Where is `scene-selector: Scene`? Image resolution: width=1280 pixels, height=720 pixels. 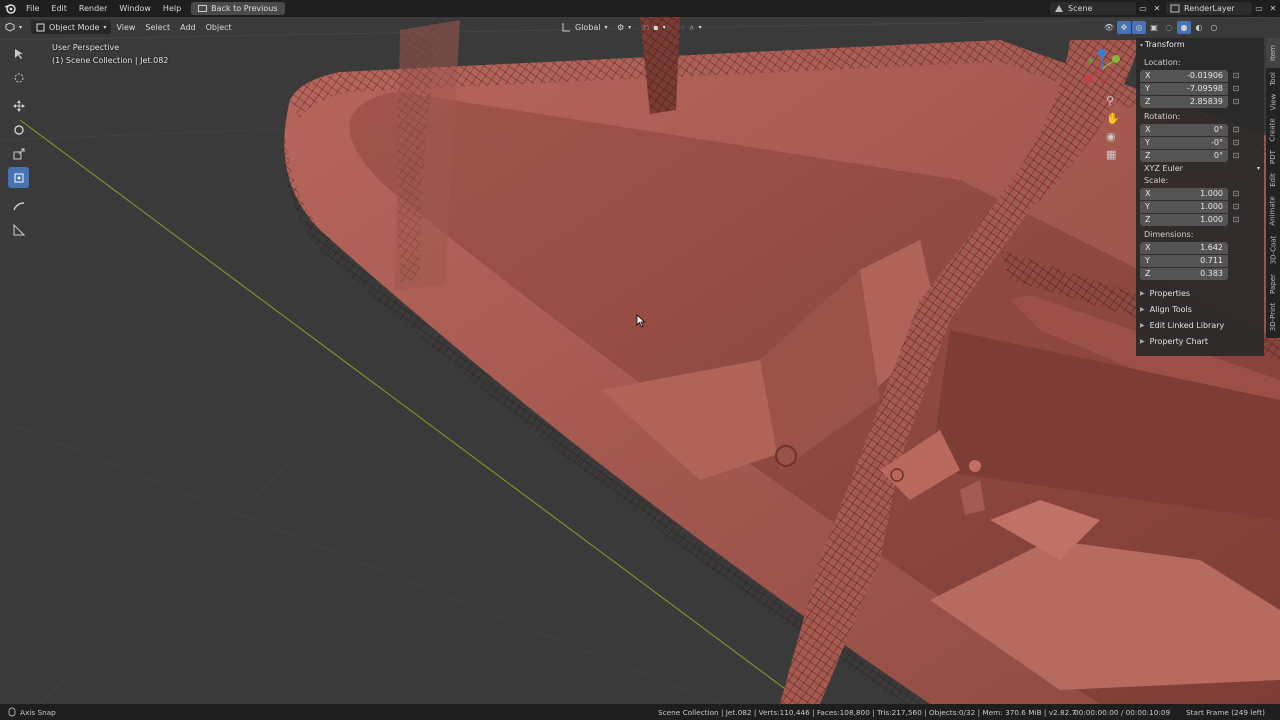
scene-selector: Scene is located at coordinates (1093, 8).